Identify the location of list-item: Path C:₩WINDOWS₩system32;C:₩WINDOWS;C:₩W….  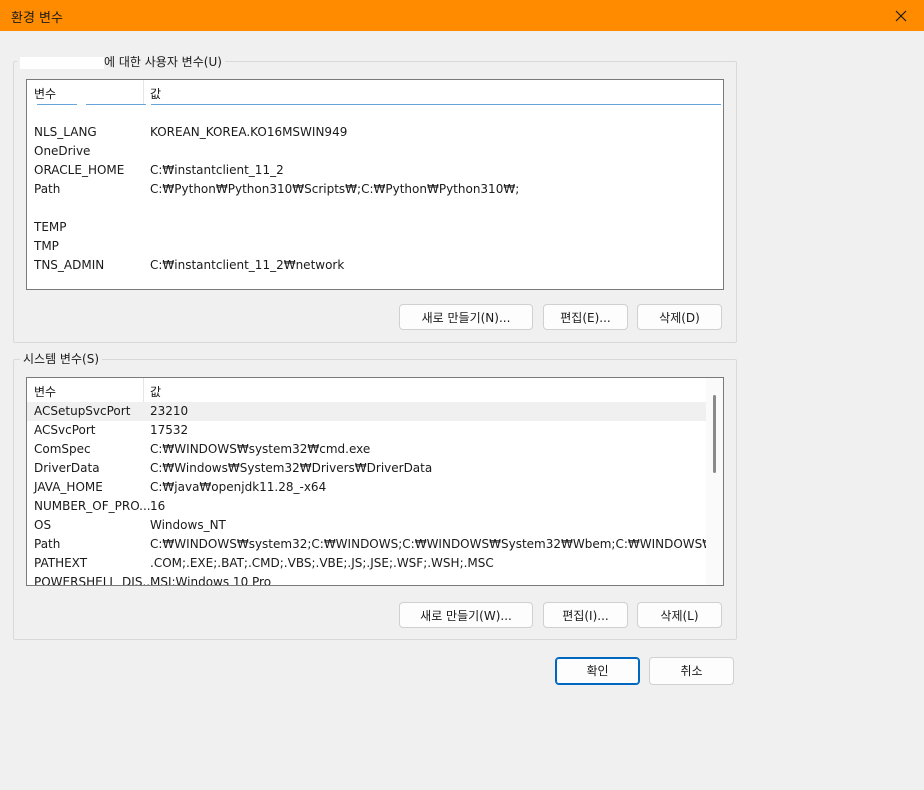
(375, 544).